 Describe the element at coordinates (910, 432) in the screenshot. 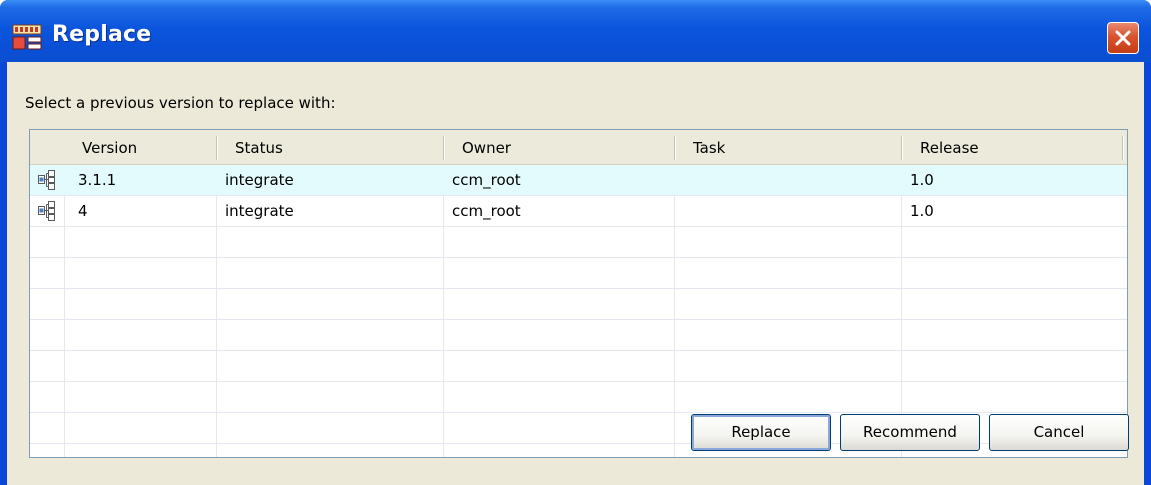

I see `recommend-button: Recommend` at that location.